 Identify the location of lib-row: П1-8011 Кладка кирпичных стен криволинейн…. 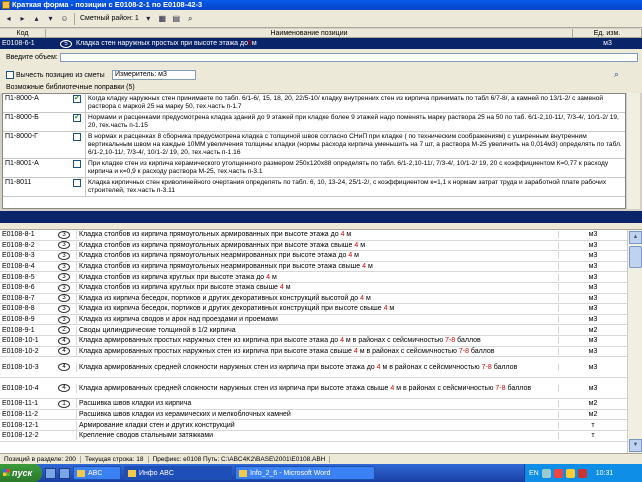
(314, 187).